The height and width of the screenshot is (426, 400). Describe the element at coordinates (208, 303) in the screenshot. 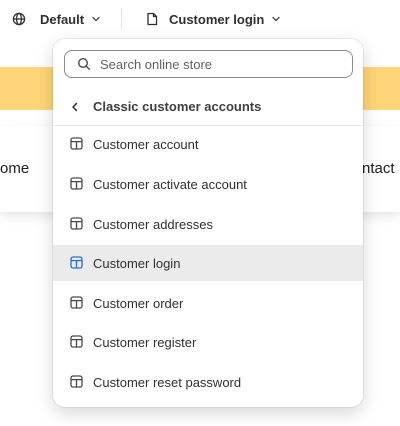

I see `template-item-customer-order: Customer order` at that location.